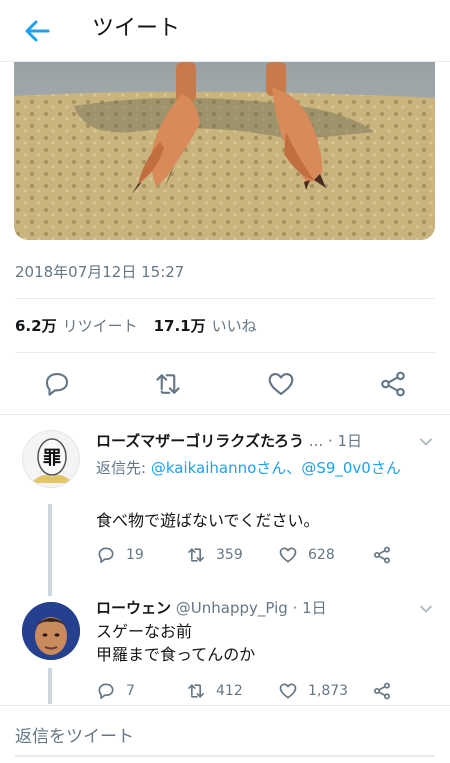 The width and height of the screenshot is (450, 763). What do you see at coordinates (200, 441) in the screenshot?
I see `display-name: ローズマザーゴリラクズたろう` at bounding box center [200, 441].